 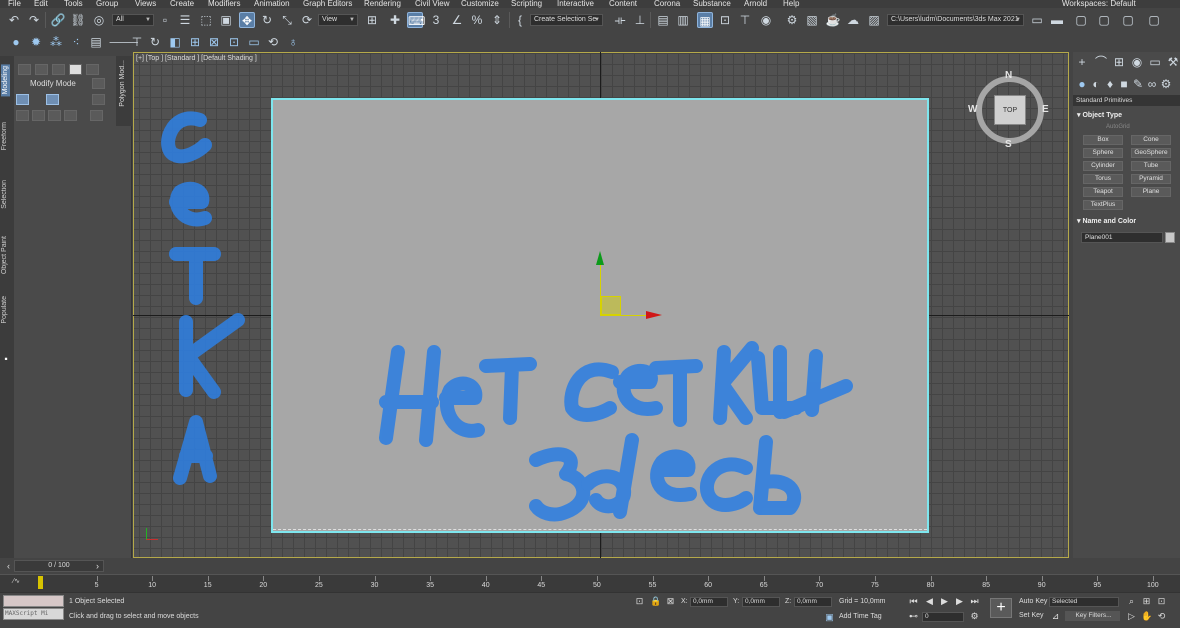 What do you see at coordinates (1119, 62) in the screenshot?
I see `hierarchy-tab-icon: ⊞` at bounding box center [1119, 62].